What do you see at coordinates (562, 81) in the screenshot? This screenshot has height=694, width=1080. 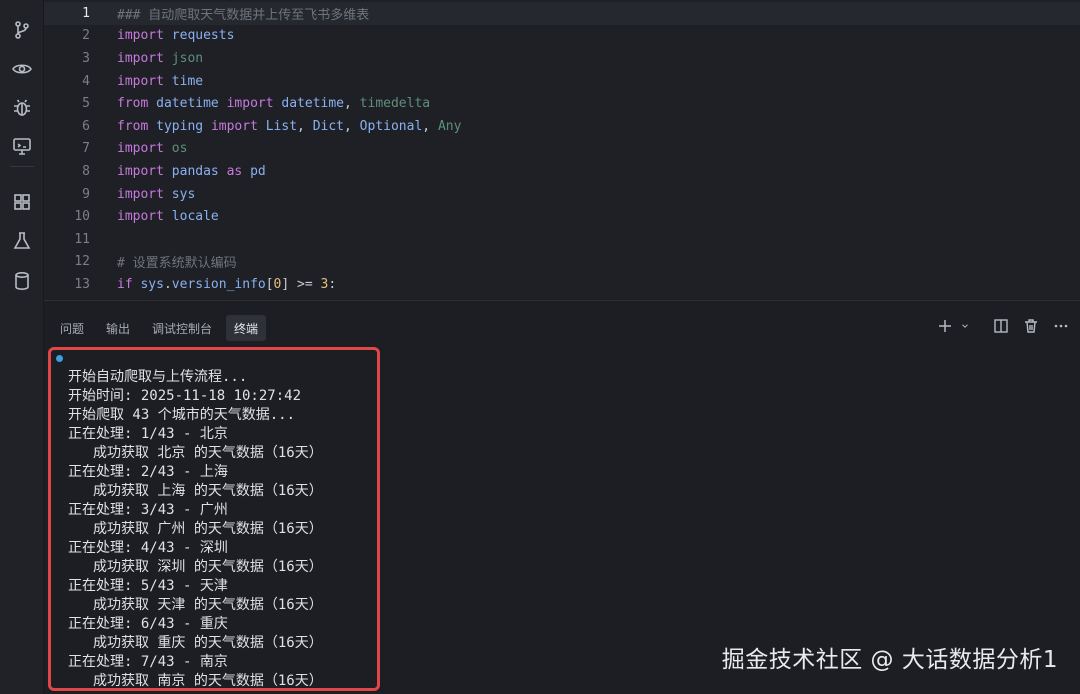 I see `code-line: 4 import time` at bounding box center [562, 81].